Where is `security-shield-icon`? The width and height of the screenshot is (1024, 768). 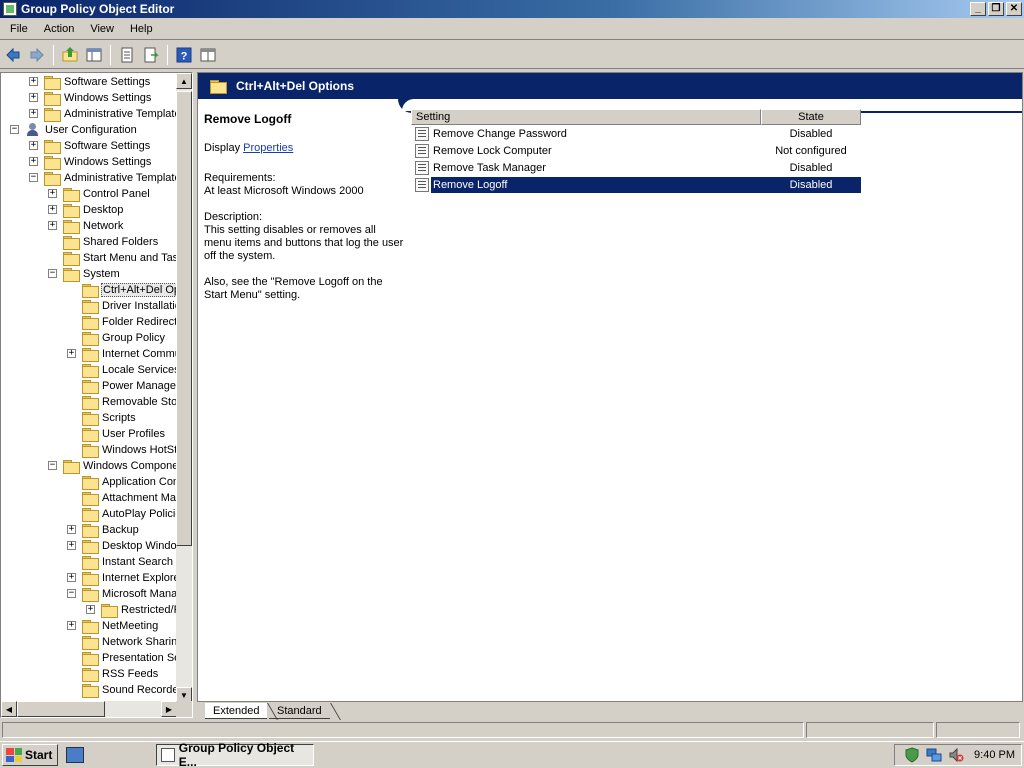 security-shield-icon is located at coordinates (912, 755).